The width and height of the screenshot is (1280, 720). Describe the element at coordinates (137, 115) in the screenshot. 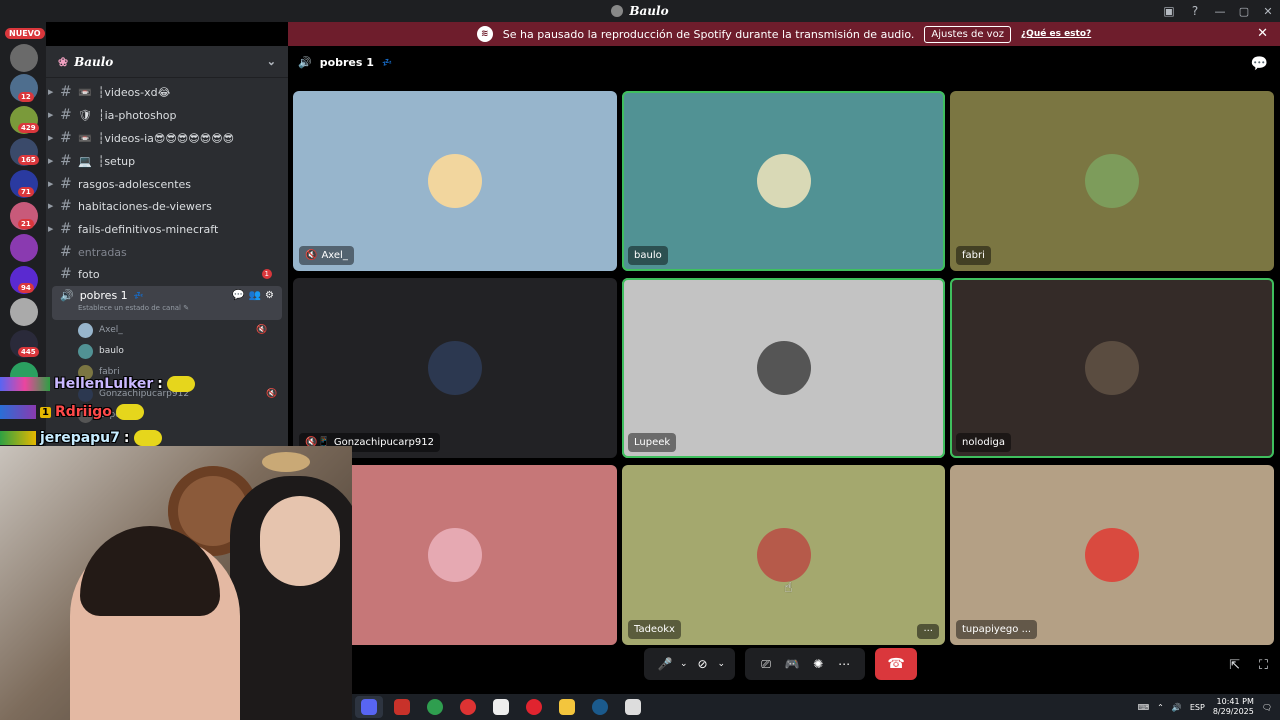

I see `channel-label: ┆ia-photoshop` at that location.